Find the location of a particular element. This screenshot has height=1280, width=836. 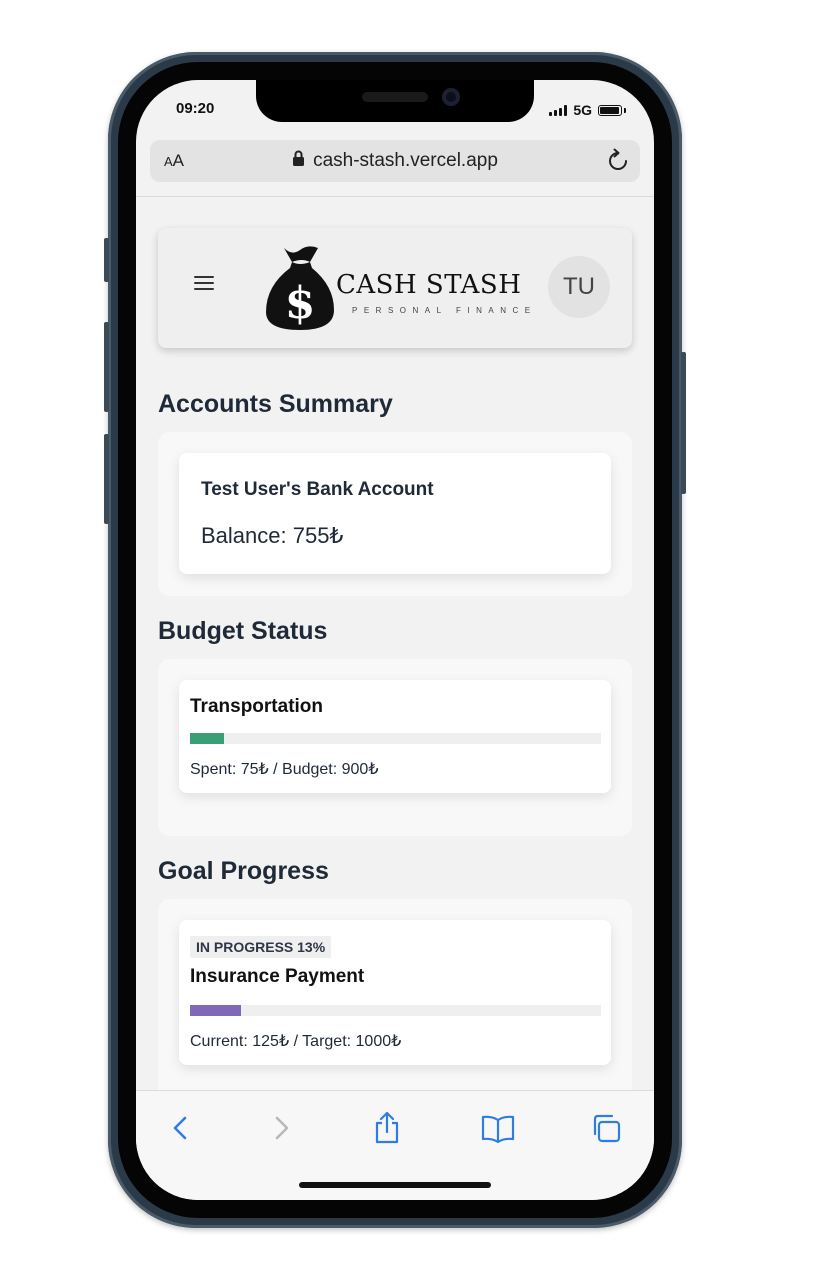

bookmarks-icon is located at coordinates (498, 1128).